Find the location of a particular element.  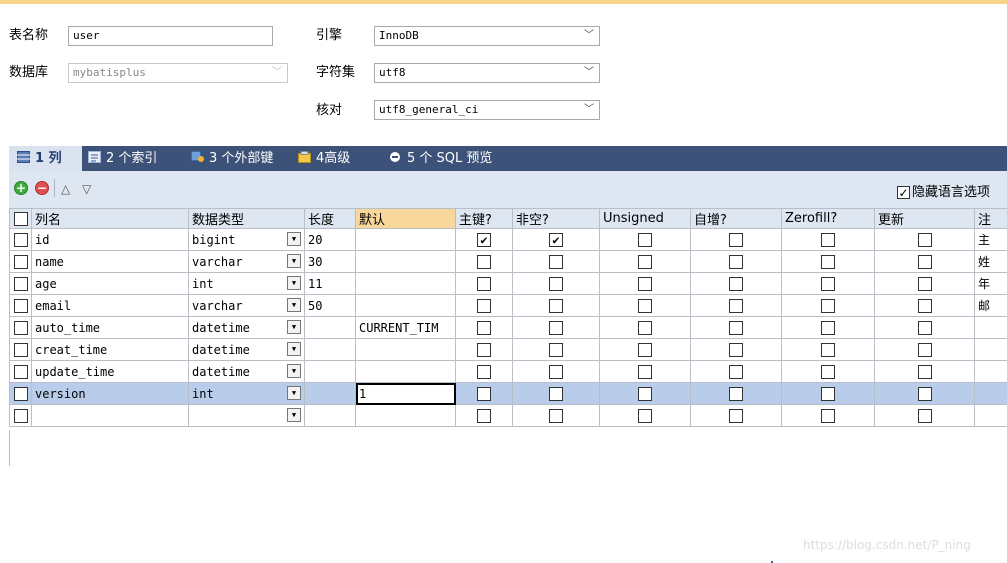

triangle-up-icon: △ is located at coordinates (65, 189).